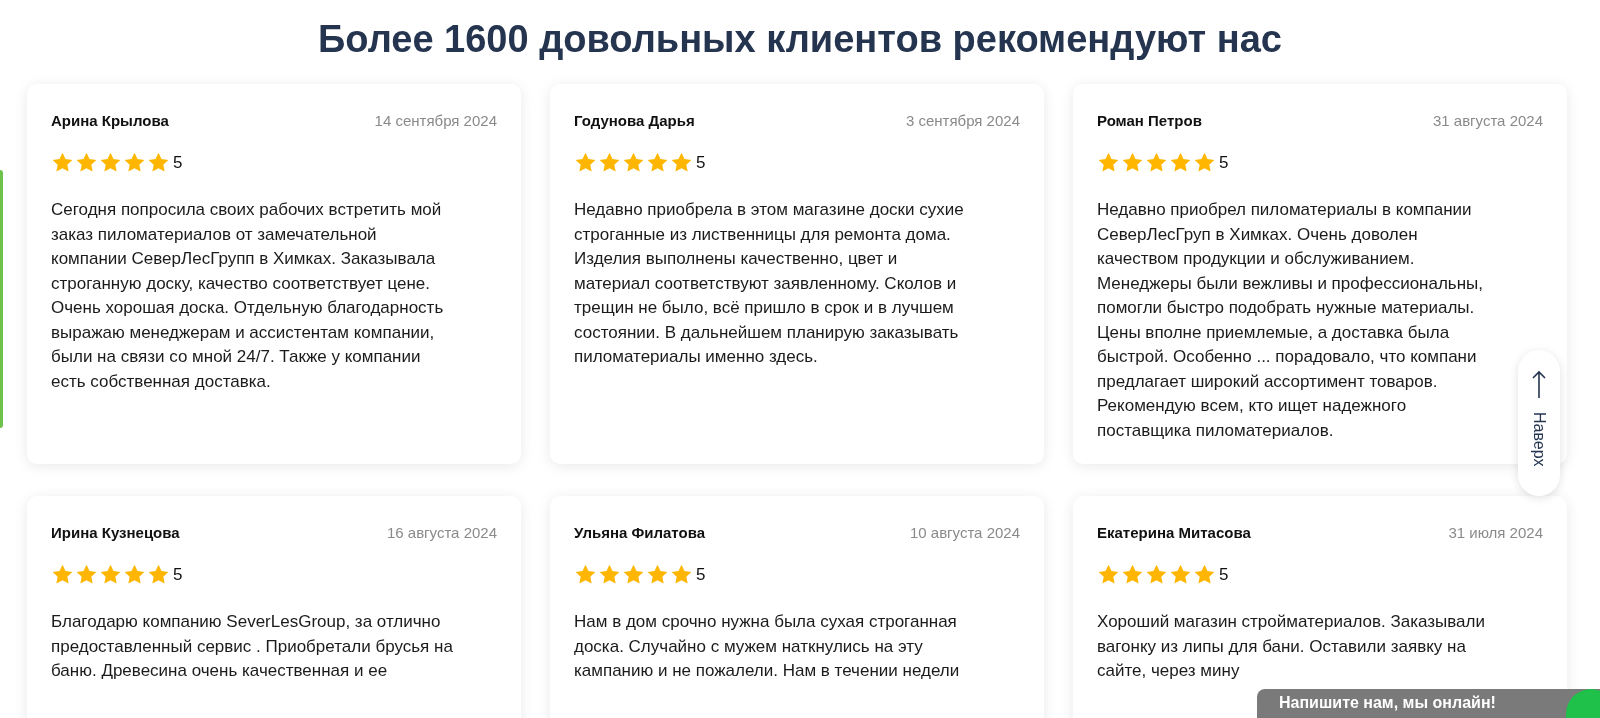 This screenshot has height=718, width=1600. I want to click on reviewer-name: Годунова Дарья, so click(634, 120).